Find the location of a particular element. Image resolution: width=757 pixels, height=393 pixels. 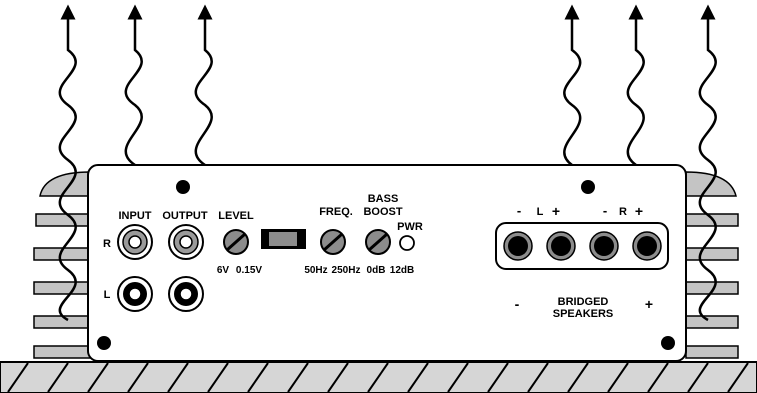

left-channel-label: L is located at coordinates (540, 212).